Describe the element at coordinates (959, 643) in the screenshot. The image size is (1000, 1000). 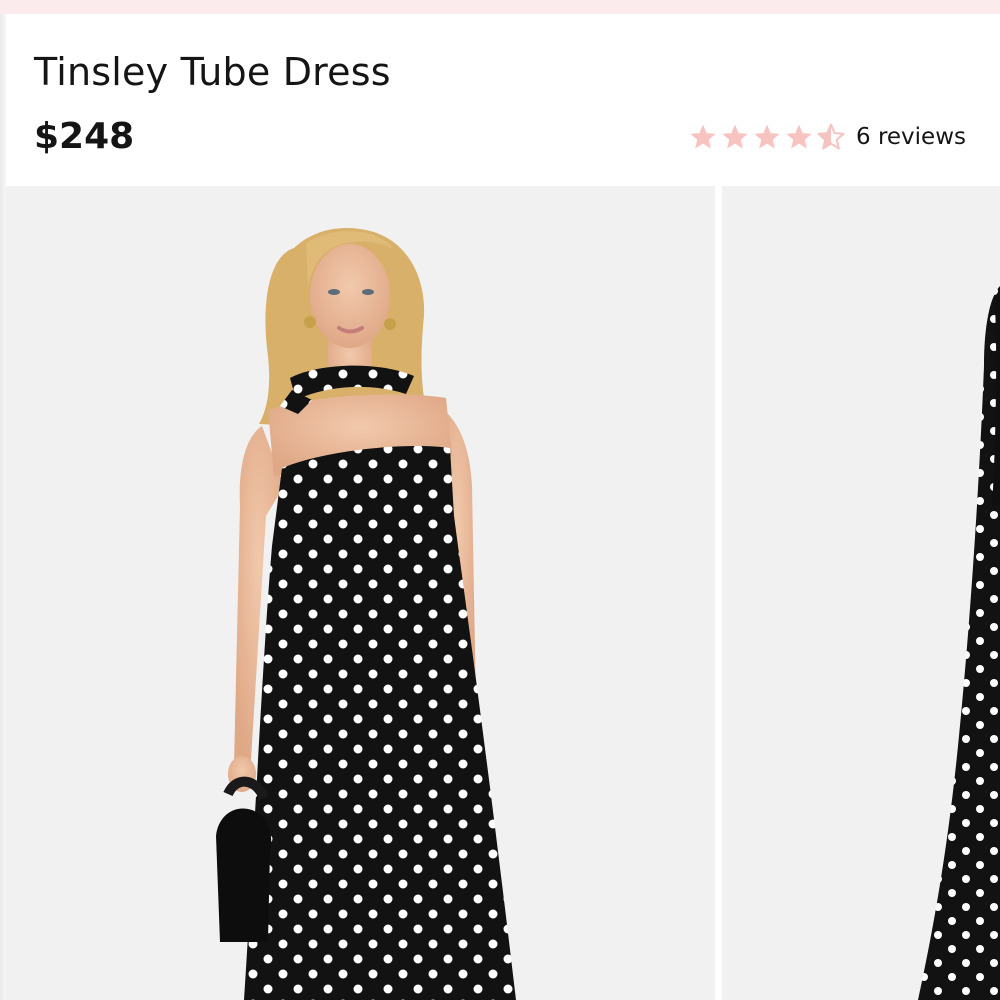
I see `model-back-image` at that location.